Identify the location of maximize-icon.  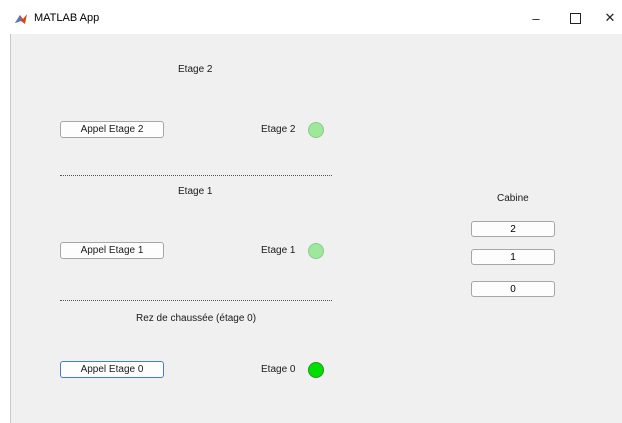
(575, 18).